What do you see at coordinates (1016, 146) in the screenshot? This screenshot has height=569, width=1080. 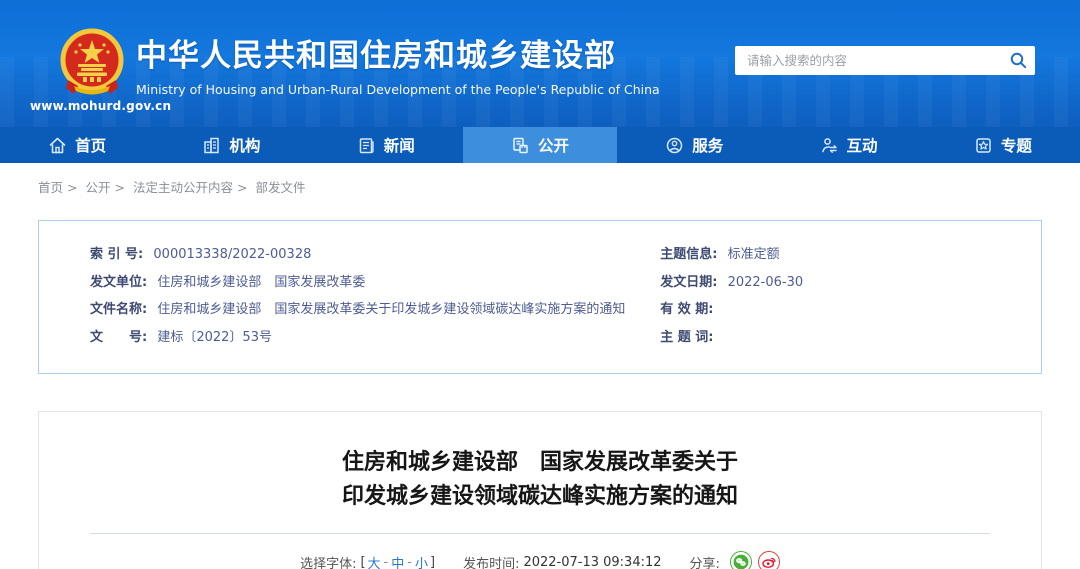 I see `nav-label: 专题` at bounding box center [1016, 146].